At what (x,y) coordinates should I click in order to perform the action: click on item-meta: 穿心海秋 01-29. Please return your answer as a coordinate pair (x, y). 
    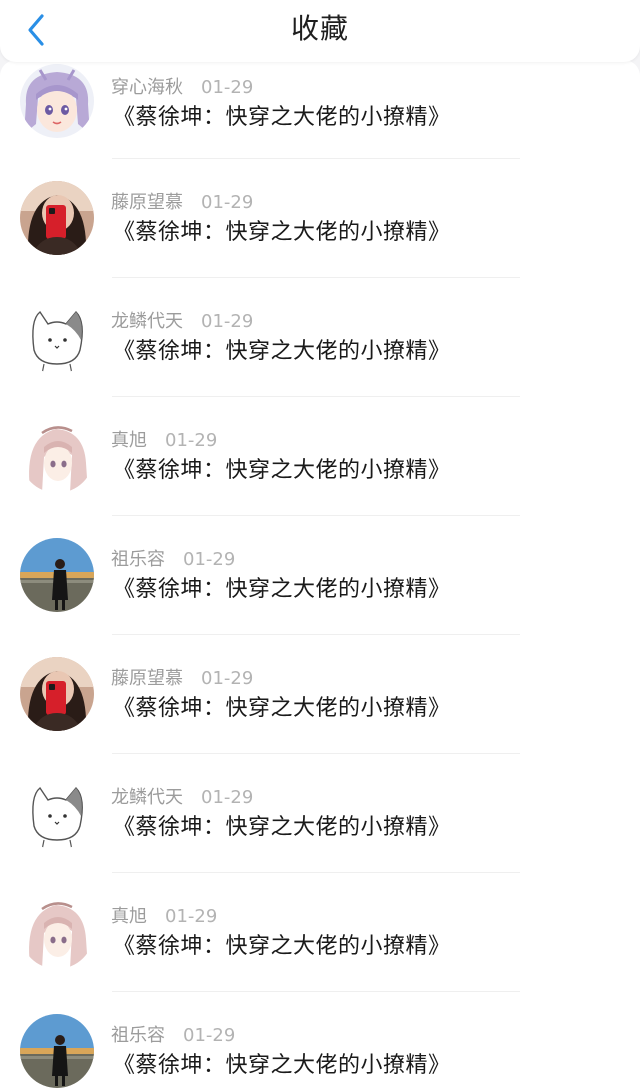
    Looking at the image, I should click on (182, 88).